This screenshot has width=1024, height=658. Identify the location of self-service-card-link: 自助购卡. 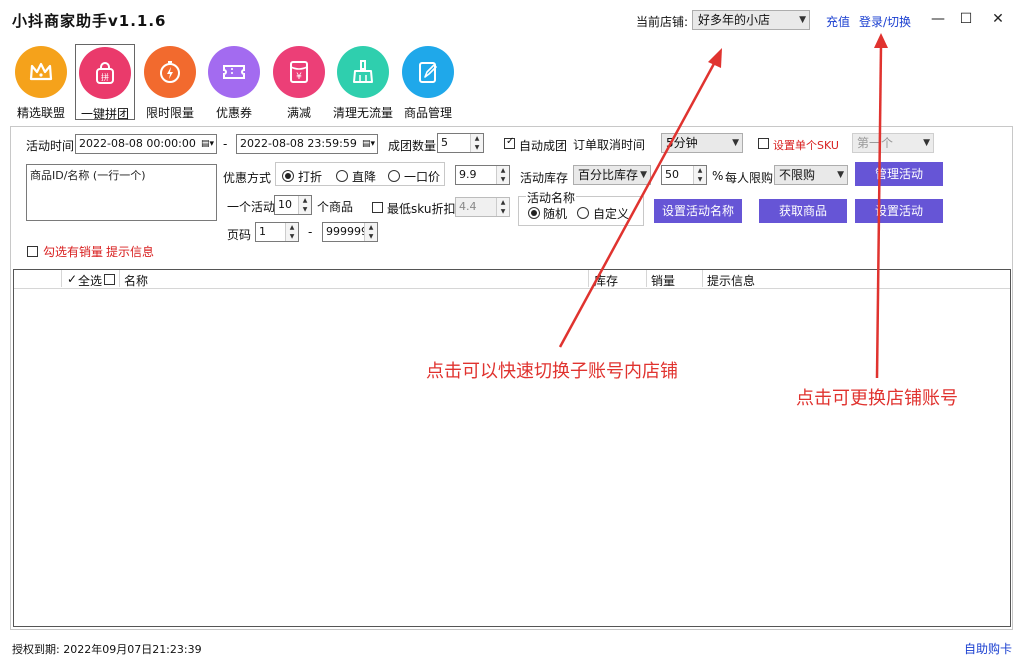
(988, 648).